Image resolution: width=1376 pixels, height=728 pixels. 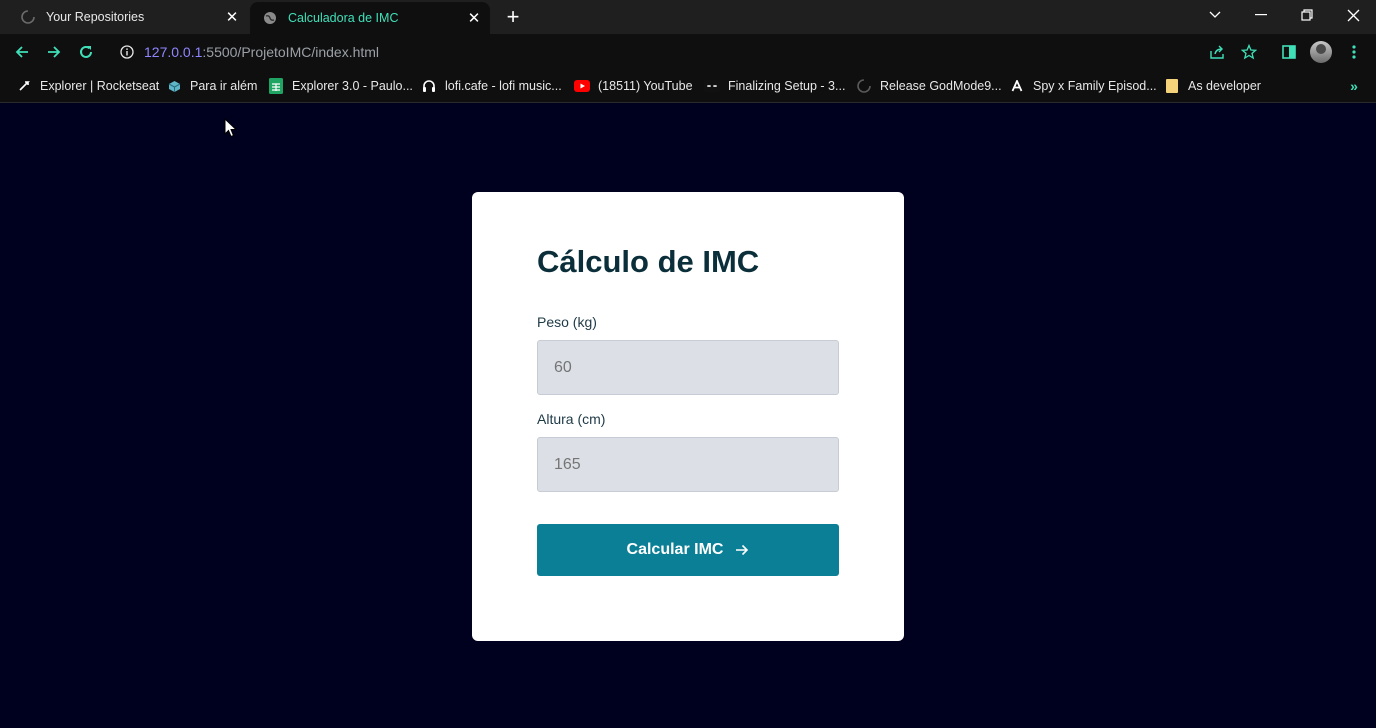 I want to click on reload-button, so click(x=86, y=52).